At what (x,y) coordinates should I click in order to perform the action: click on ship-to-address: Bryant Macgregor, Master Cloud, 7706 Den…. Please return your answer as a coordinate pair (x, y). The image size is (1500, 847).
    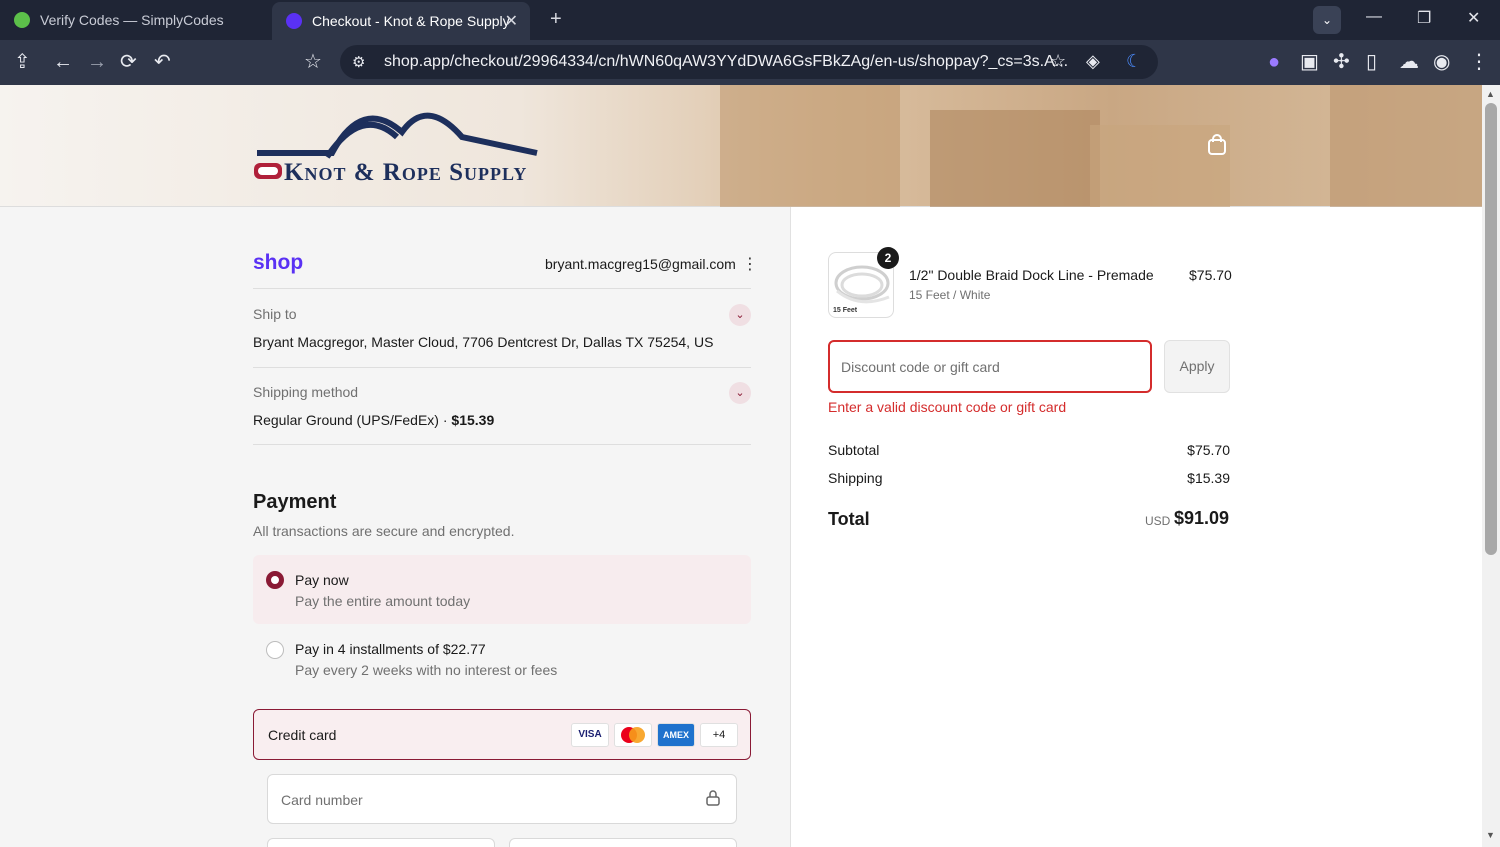
    Looking at the image, I should click on (483, 342).